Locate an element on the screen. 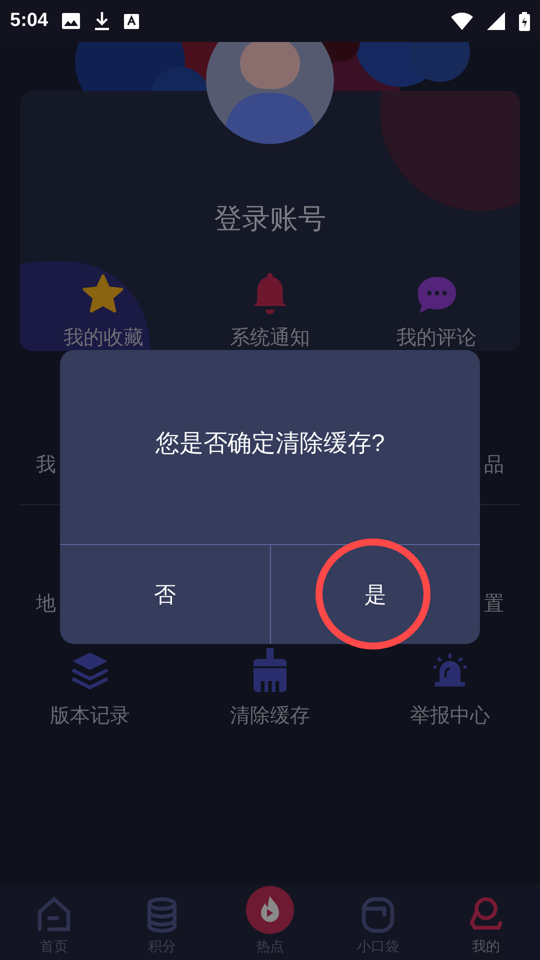 This screenshot has width=540, height=960. status-time: 5:04 is located at coordinates (29, 20).